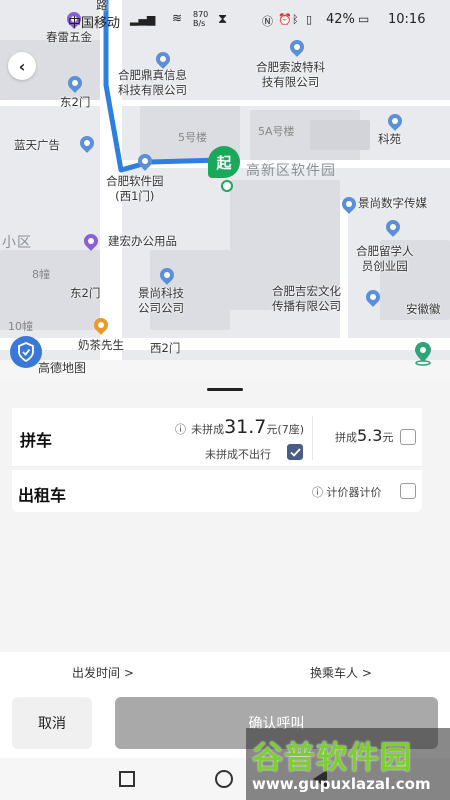 This screenshot has height=800, width=450. I want to click on building-label: 5号楼, so click(192, 137).